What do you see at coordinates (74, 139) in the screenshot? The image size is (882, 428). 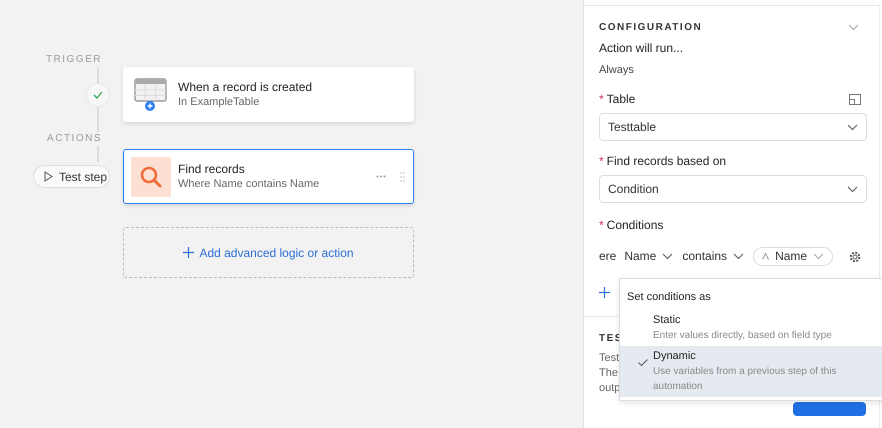 I see `section-label: ACTIONS` at bounding box center [74, 139].